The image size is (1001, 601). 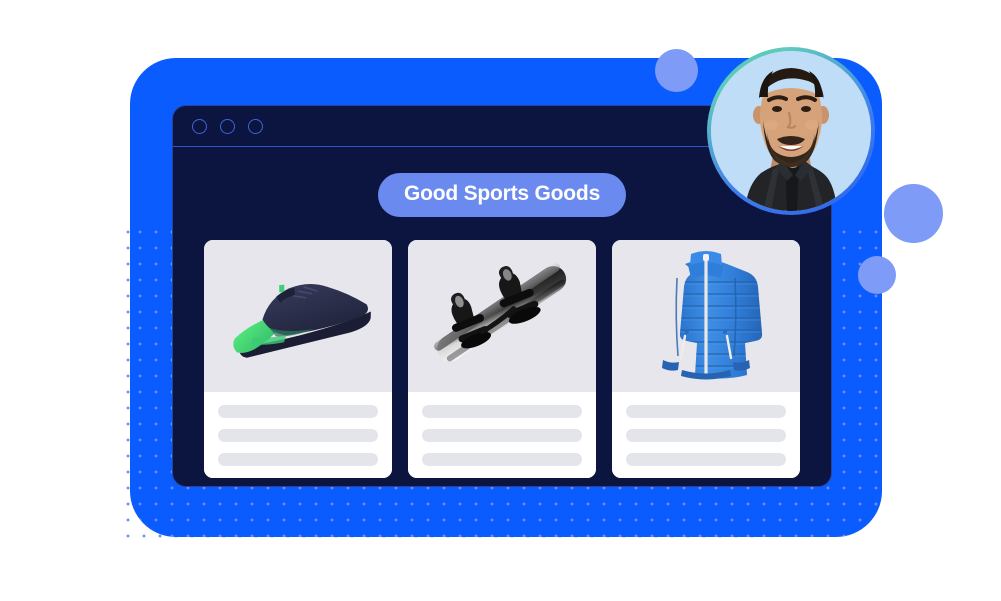 I want to click on decorative-circle-top, so click(x=676, y=70).